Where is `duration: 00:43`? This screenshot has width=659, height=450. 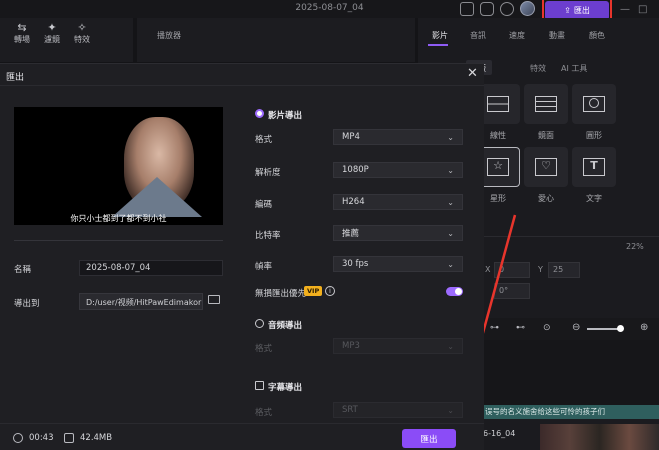
duration: 00:43 is located at coordinates (41, 438).